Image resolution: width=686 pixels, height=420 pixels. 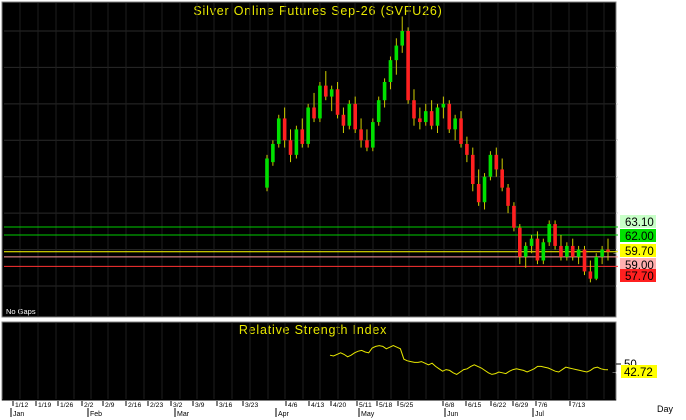 I want to click on x-month-label: Jun, so click(x=452, y=414).